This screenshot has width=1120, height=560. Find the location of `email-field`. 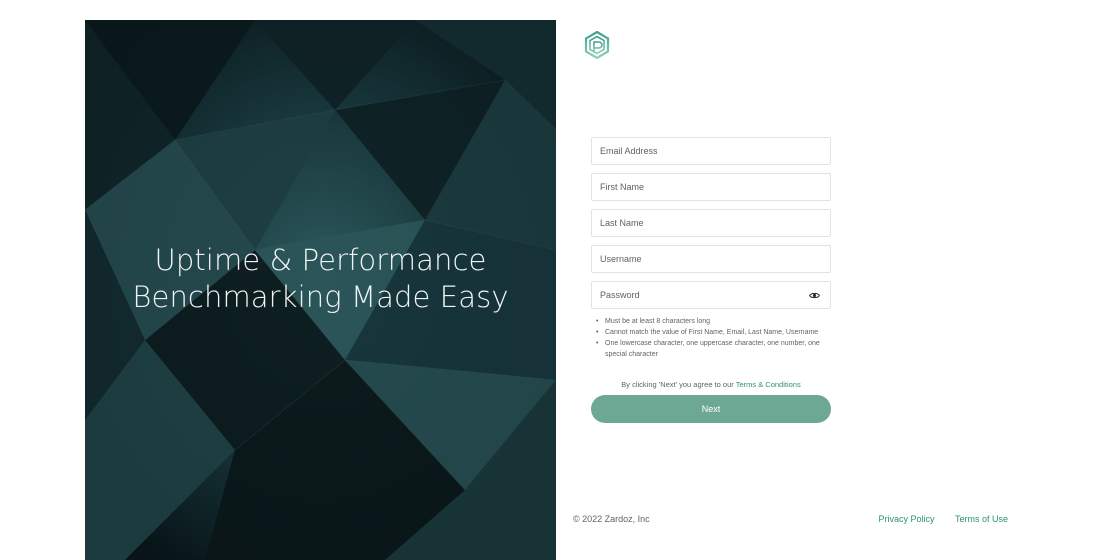

email-field is located at coordinates (711, 151).